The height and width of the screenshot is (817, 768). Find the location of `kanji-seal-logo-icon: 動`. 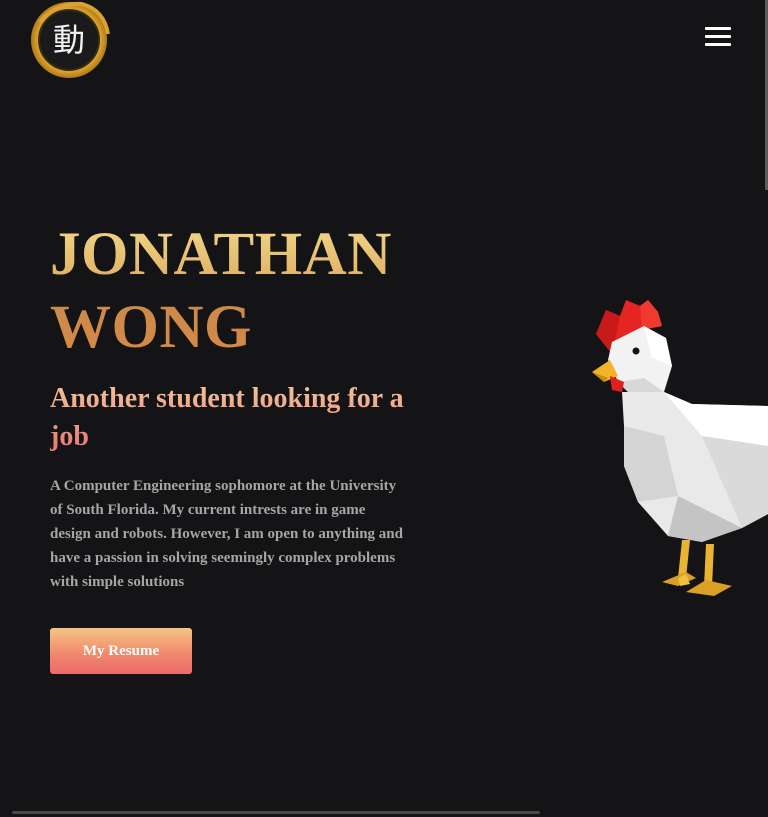

kanji-seal-logo-icon: 動 is located at coordinates (70, 39).